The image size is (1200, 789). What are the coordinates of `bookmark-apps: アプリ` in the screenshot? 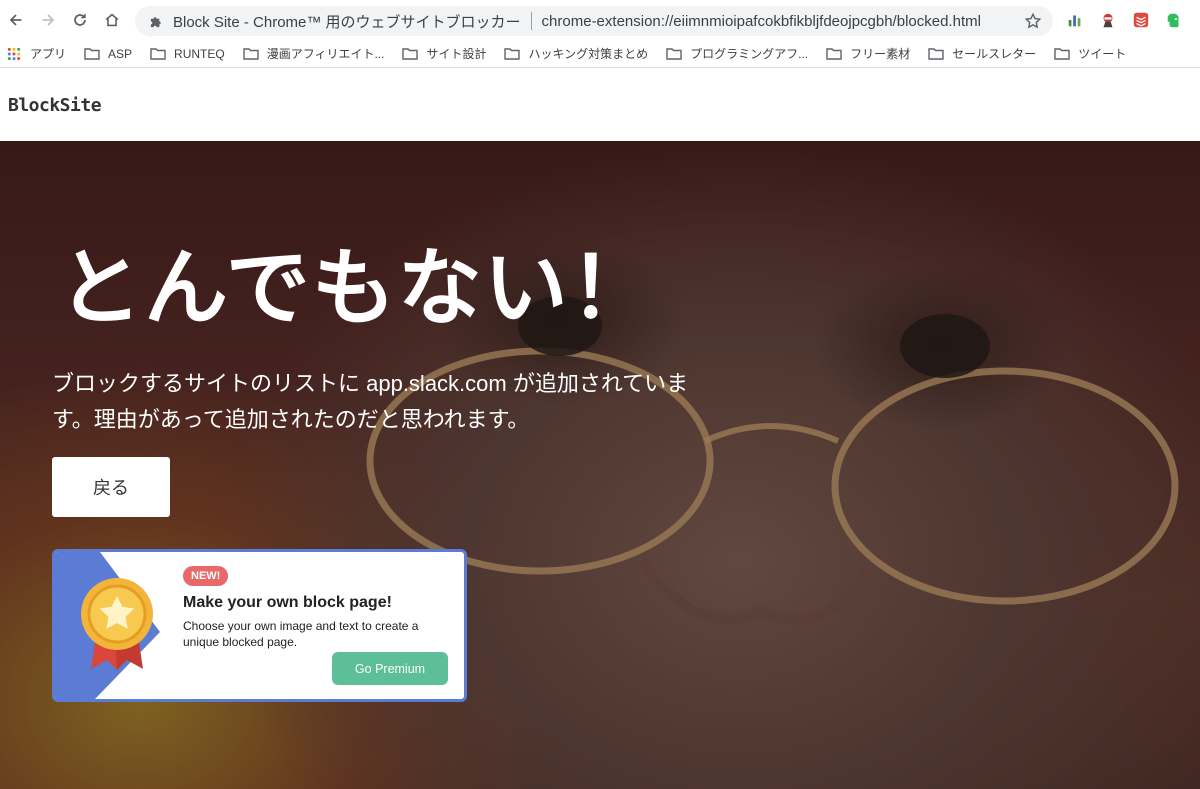 It's located at (36, 53).